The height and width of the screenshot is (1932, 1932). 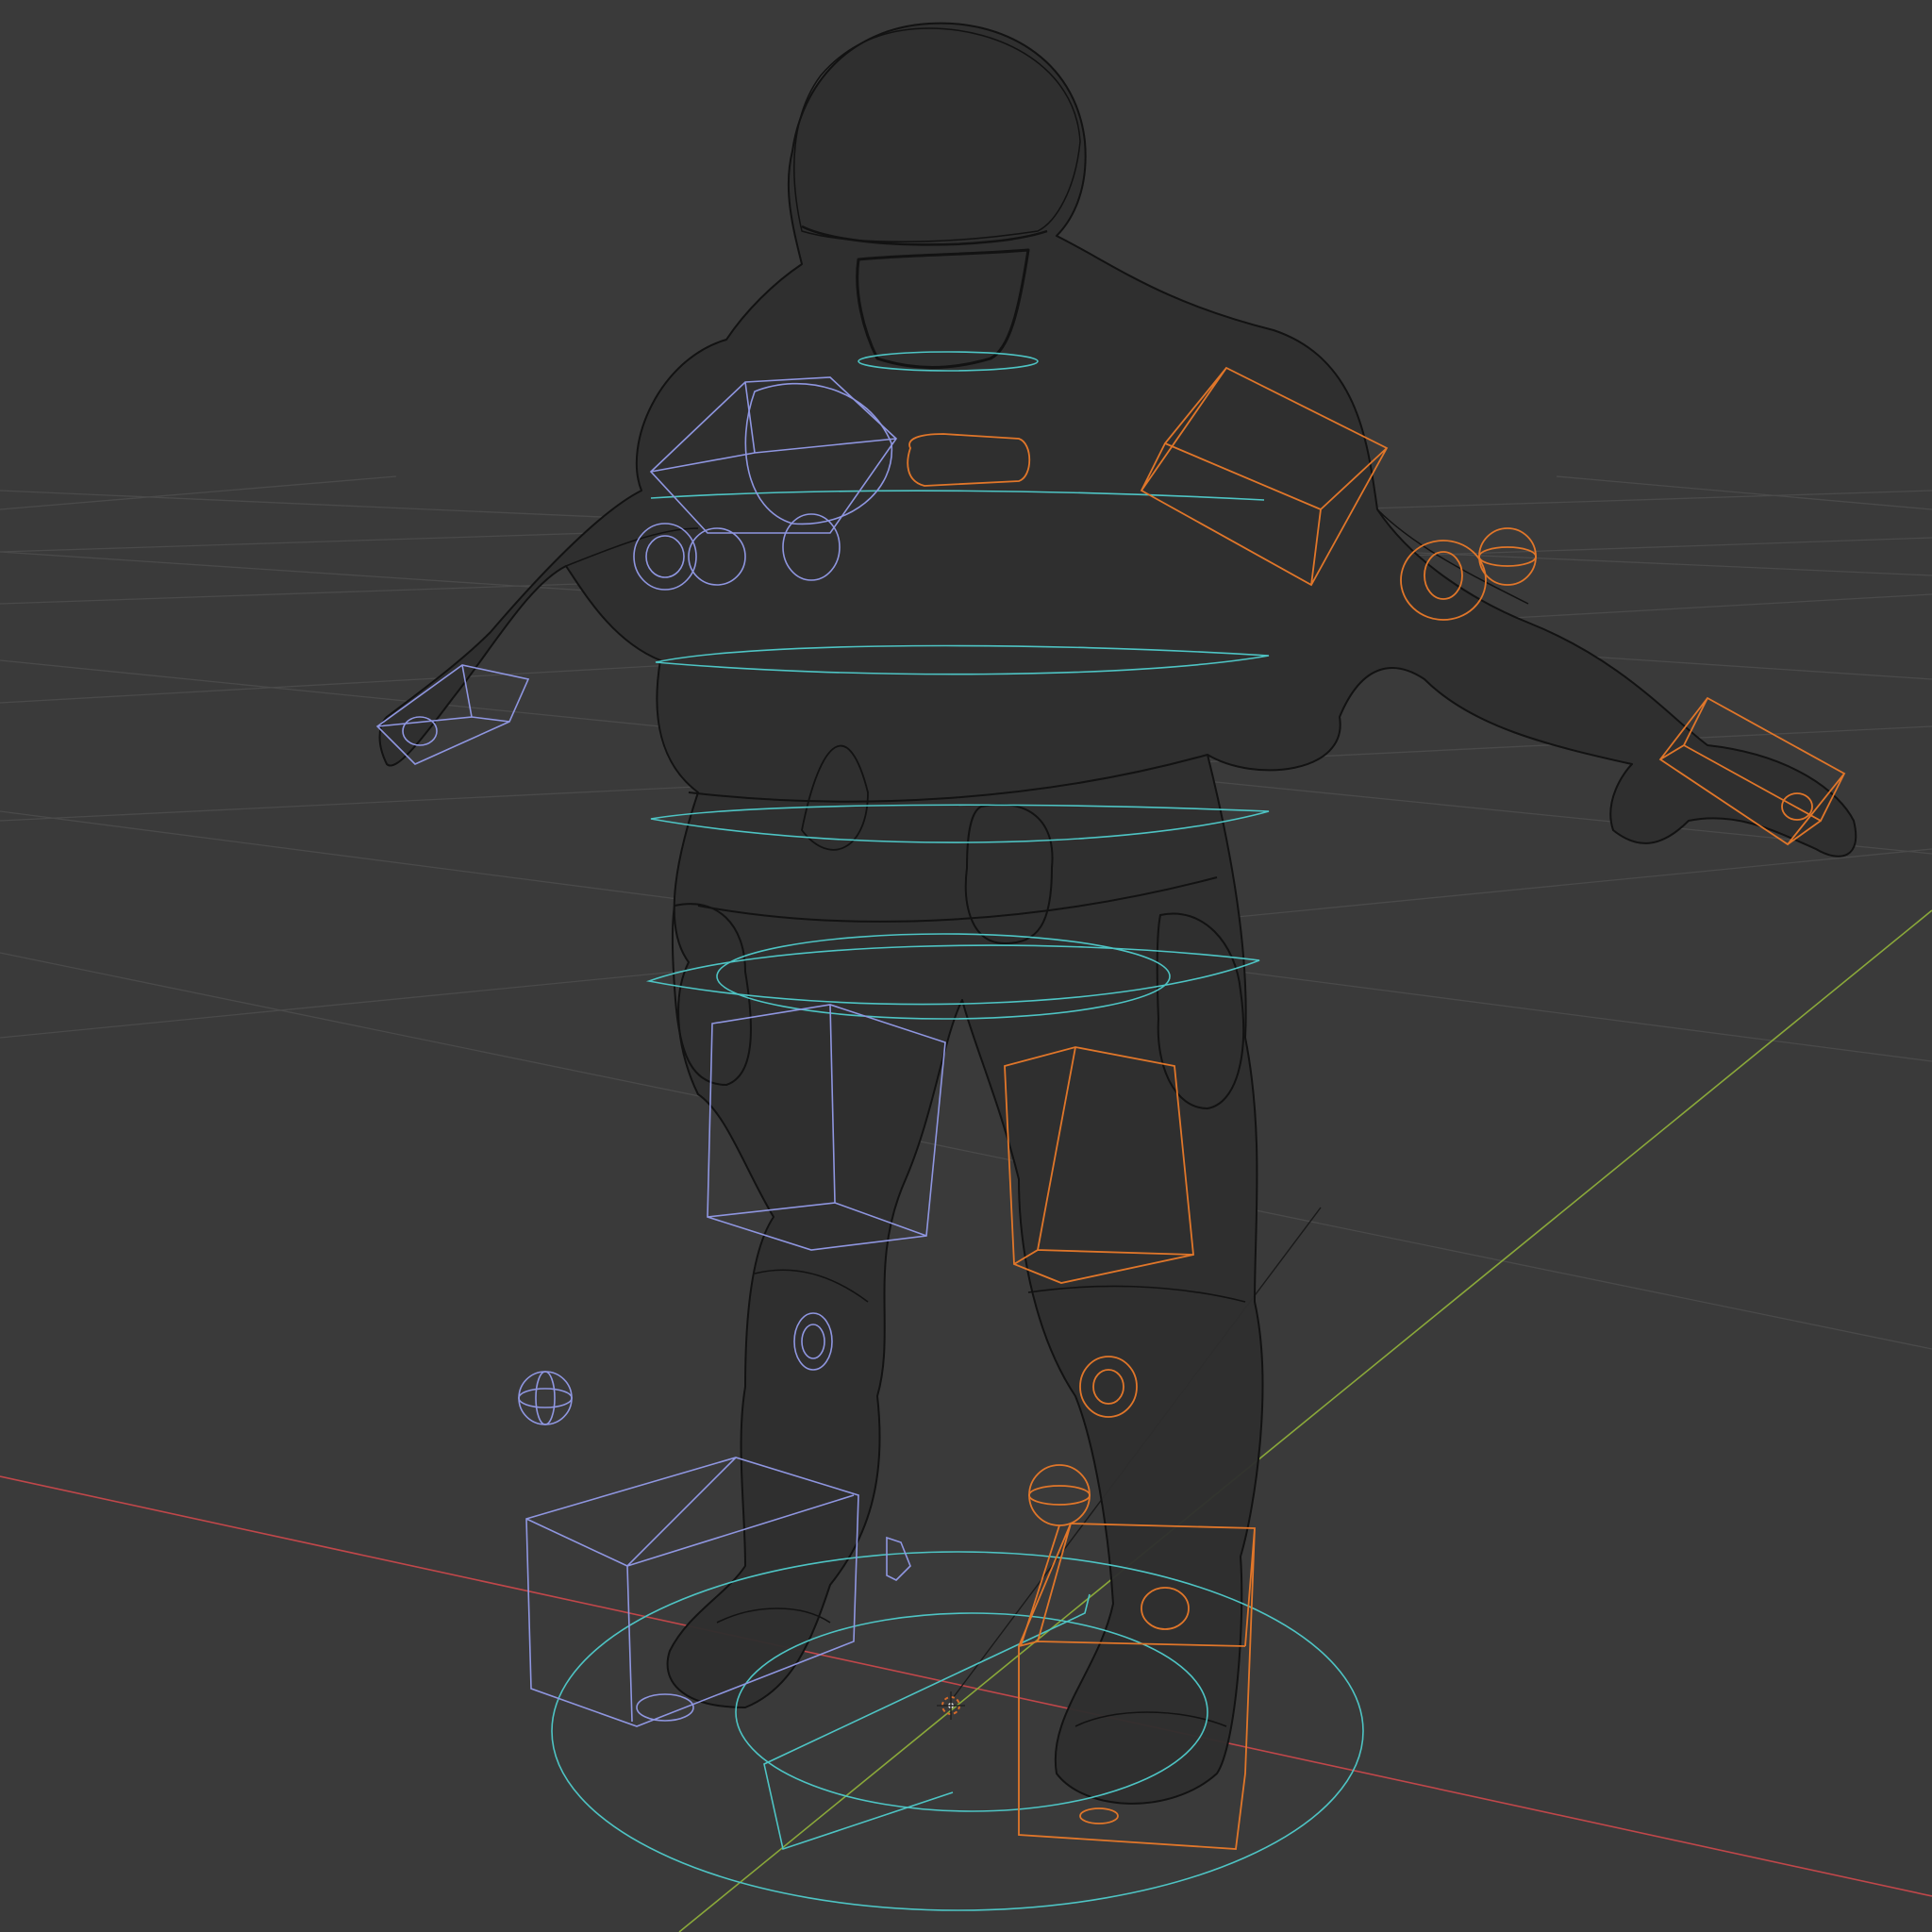 What do you see at coordinates (1059, 1495) in the screenshot?
I see `right-ik-pole-control` at bounding box center [1059, 1495].